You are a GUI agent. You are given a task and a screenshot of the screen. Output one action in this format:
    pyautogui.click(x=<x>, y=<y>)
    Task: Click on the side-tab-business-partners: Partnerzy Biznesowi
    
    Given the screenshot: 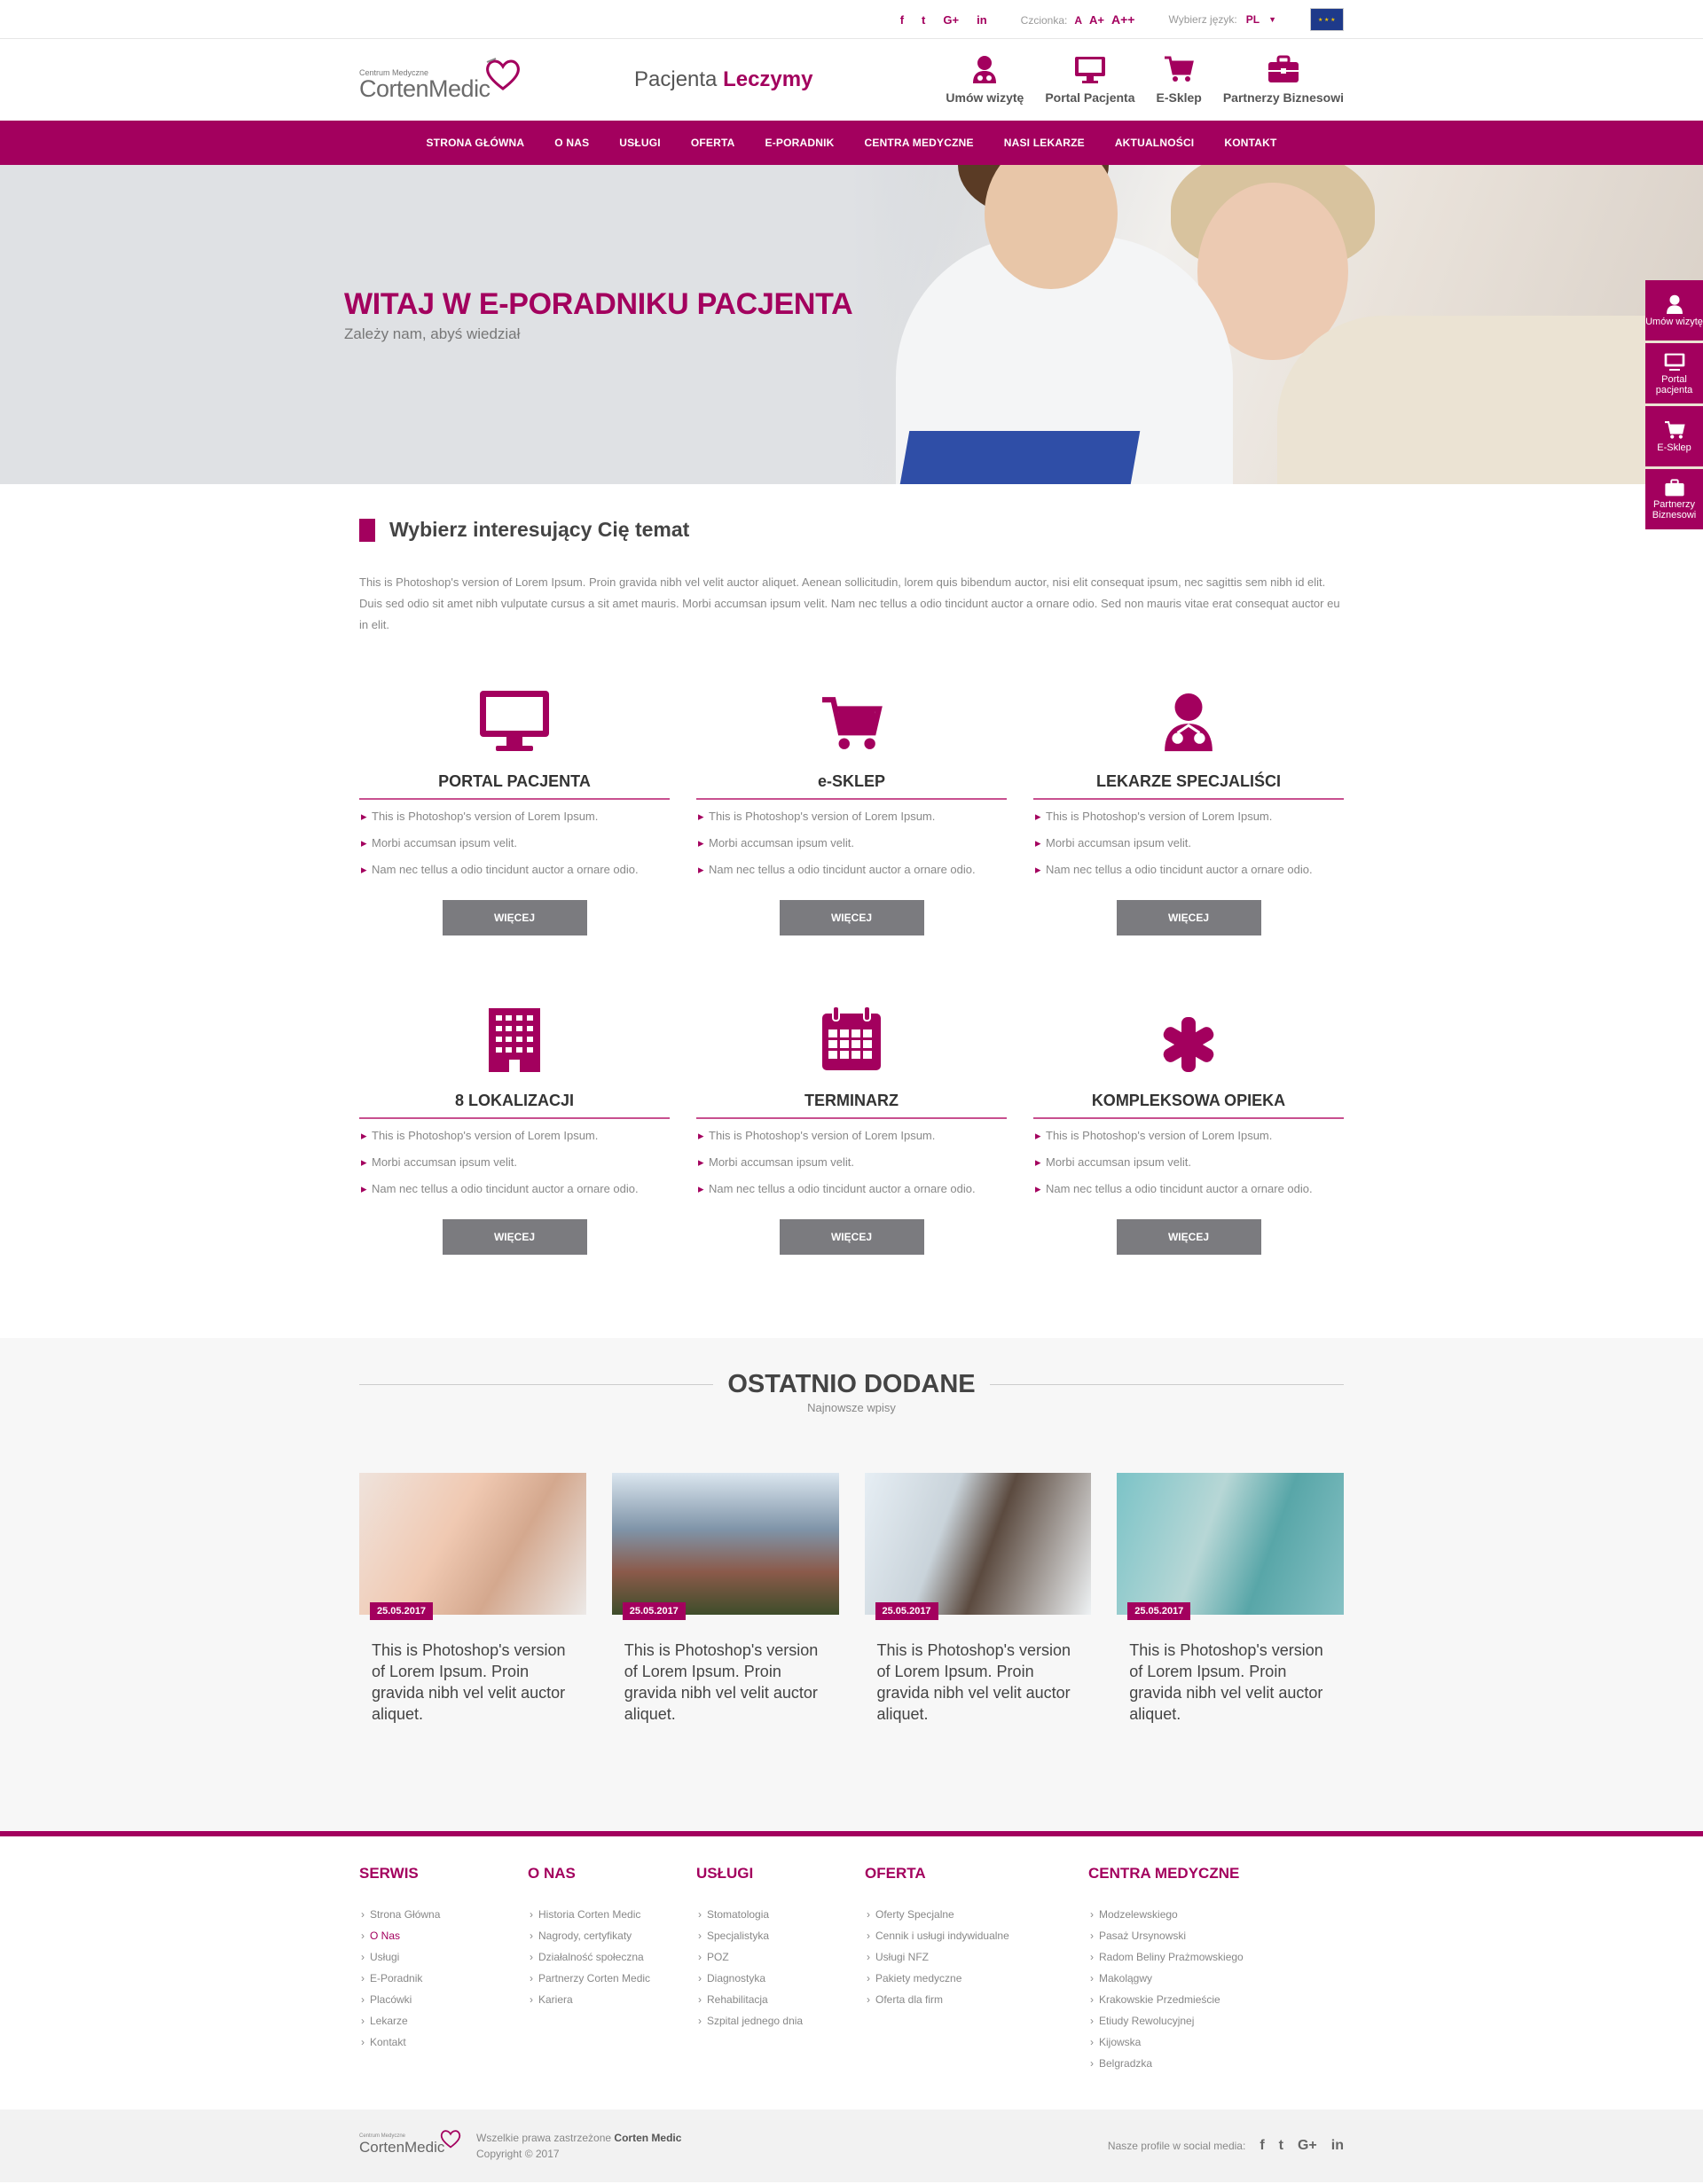 What is the action you would take?
    pyautogui.click(x=1674, y=499)
    